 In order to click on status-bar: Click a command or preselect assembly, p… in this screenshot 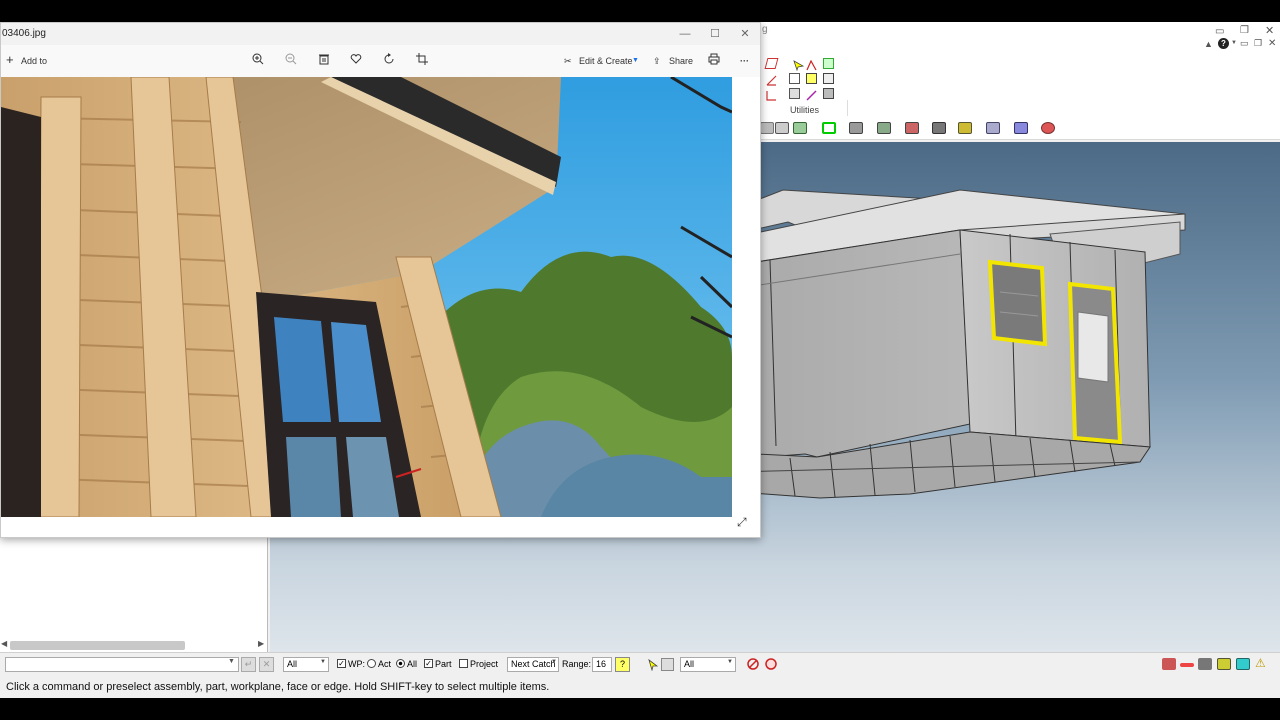, I will do `click(640, 688)`.